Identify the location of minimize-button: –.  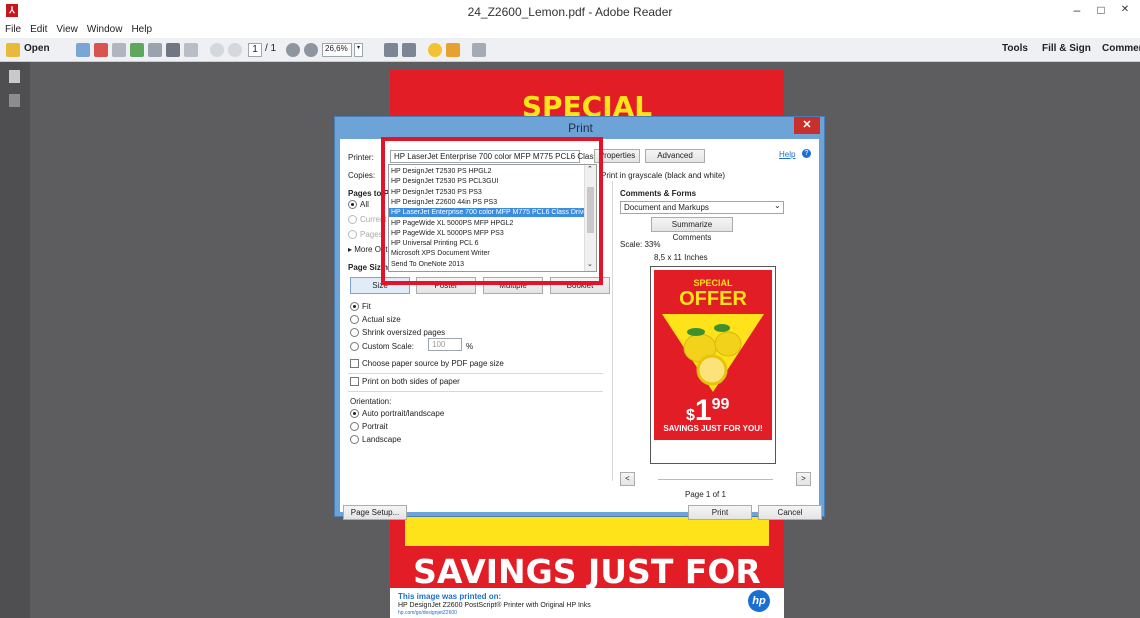
(1077, 10).